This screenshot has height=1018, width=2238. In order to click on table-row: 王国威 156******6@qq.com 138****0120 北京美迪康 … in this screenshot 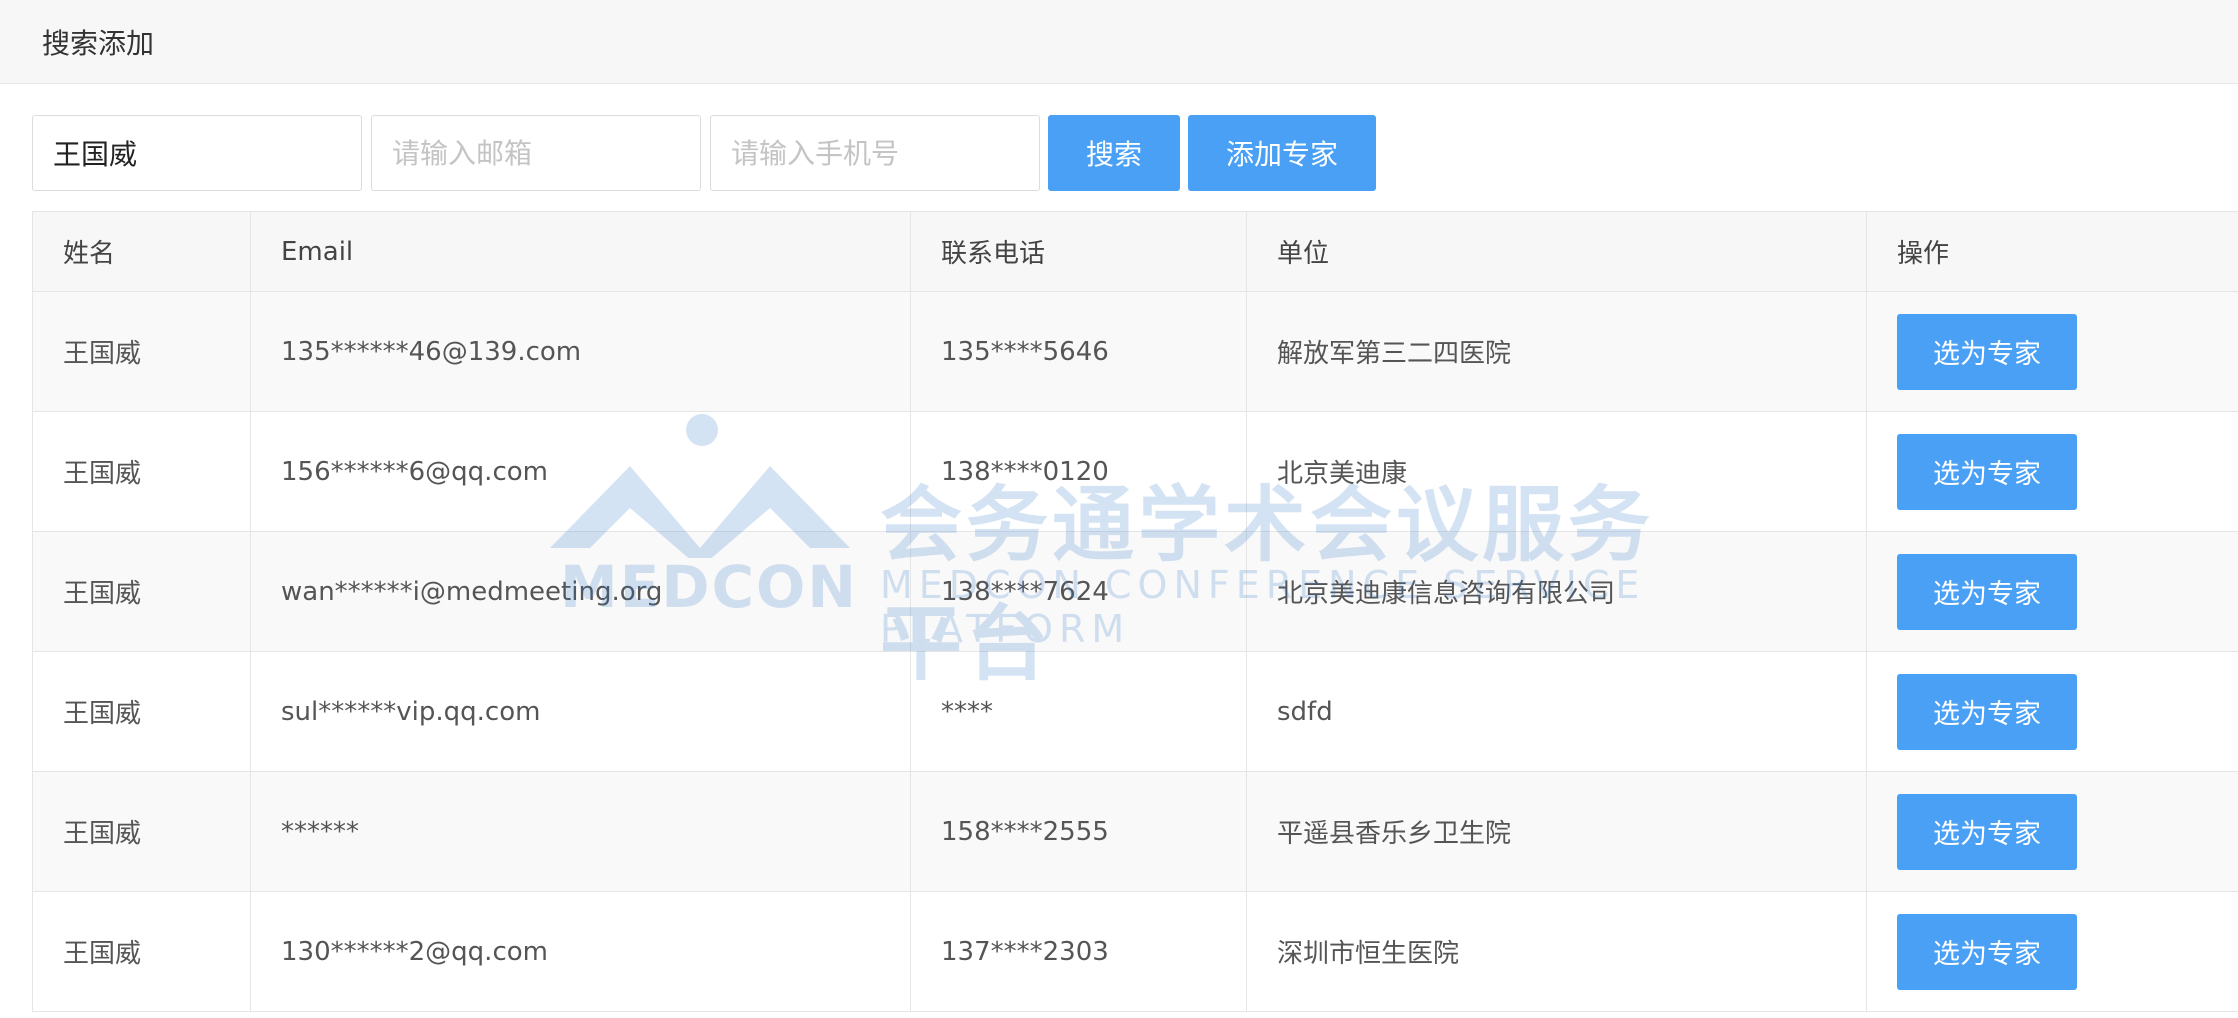, I will do `click(1135, 471)`.